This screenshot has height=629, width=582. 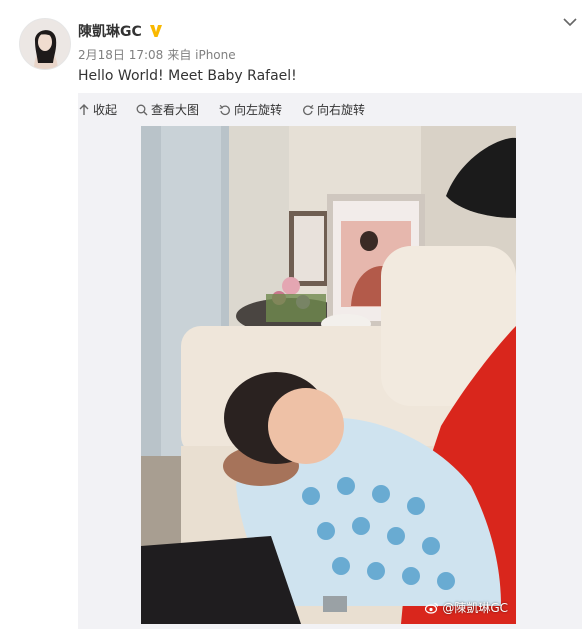 I want to click on weibo-logo-icon, so click(x=432, y=608).